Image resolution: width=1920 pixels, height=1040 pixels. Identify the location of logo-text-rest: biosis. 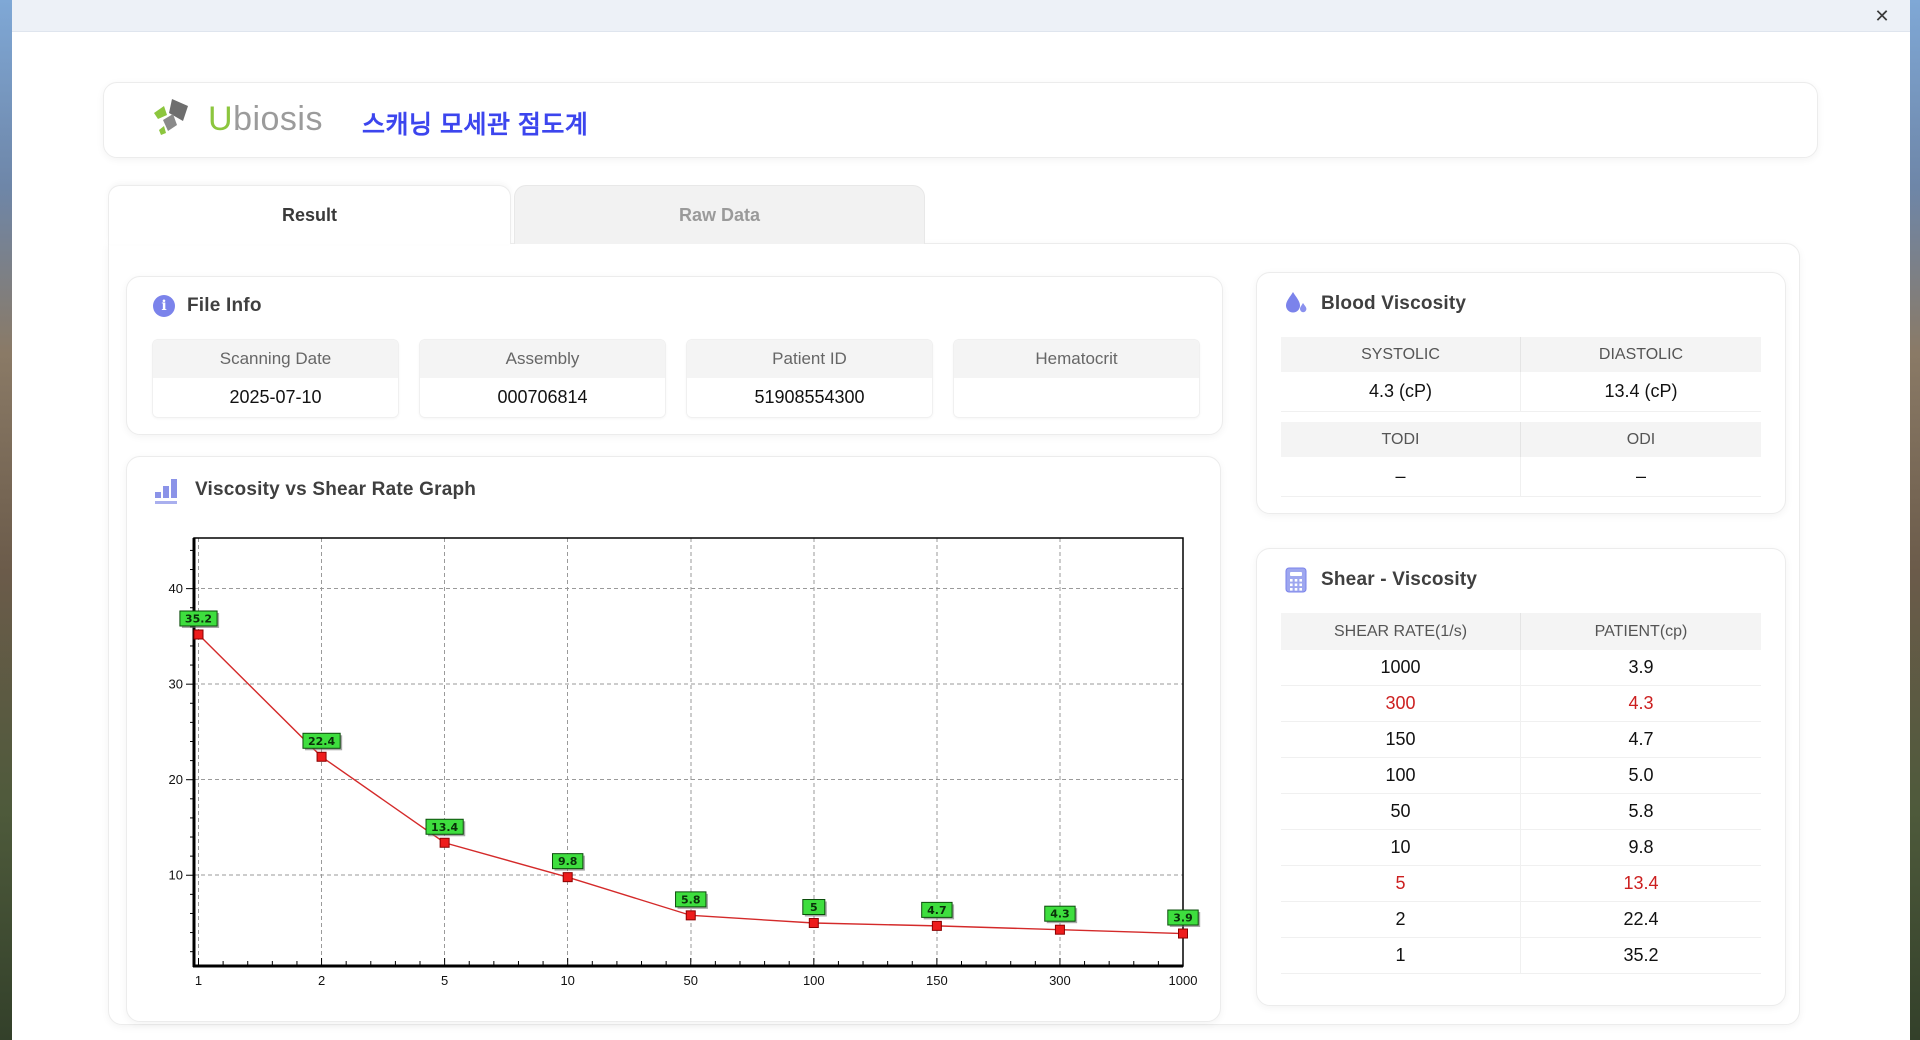
(278, 118).